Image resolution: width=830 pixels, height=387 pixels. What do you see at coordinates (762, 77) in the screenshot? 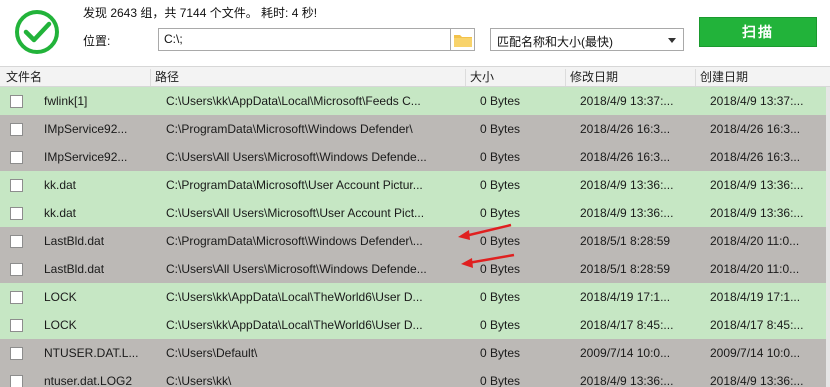
I see `column-header-created: 创建日期` at bounding box center [762, 77].